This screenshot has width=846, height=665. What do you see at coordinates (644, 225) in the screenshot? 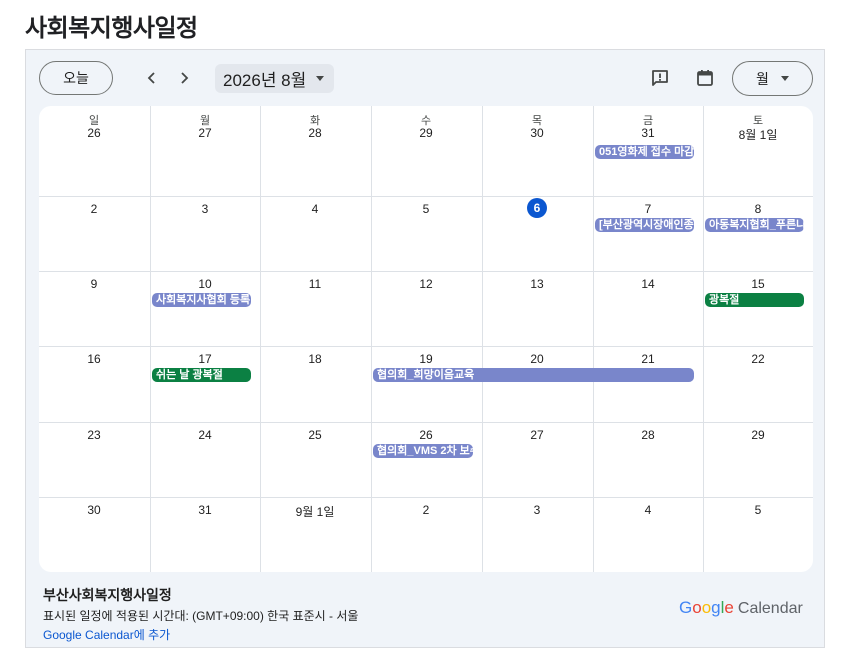
I see `event-chip: [부산광역시장애인종합복지관` at bounding box center [644, 225].